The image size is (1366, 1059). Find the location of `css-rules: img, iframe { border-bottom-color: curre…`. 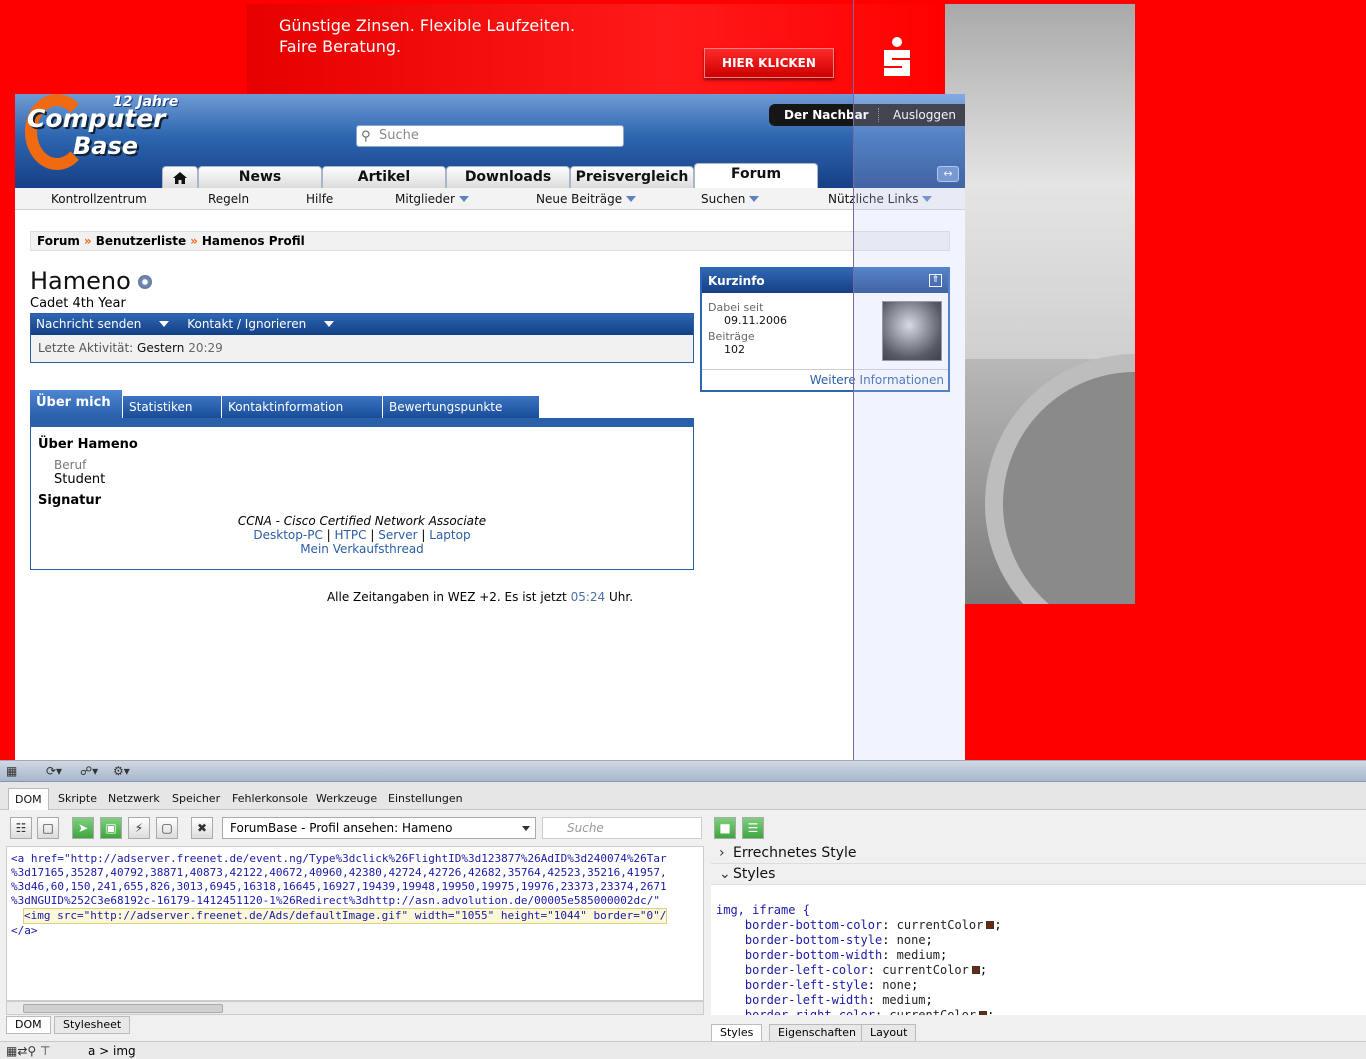

css-rules: img, iframe { border-bottom-color: curre… is located at coordinates (1038, 950).